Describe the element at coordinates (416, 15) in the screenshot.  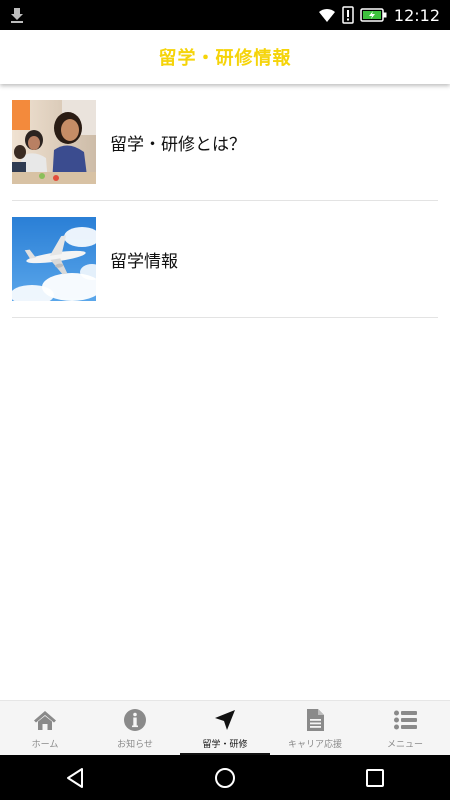
I see `status-time: 12:12` at that location.